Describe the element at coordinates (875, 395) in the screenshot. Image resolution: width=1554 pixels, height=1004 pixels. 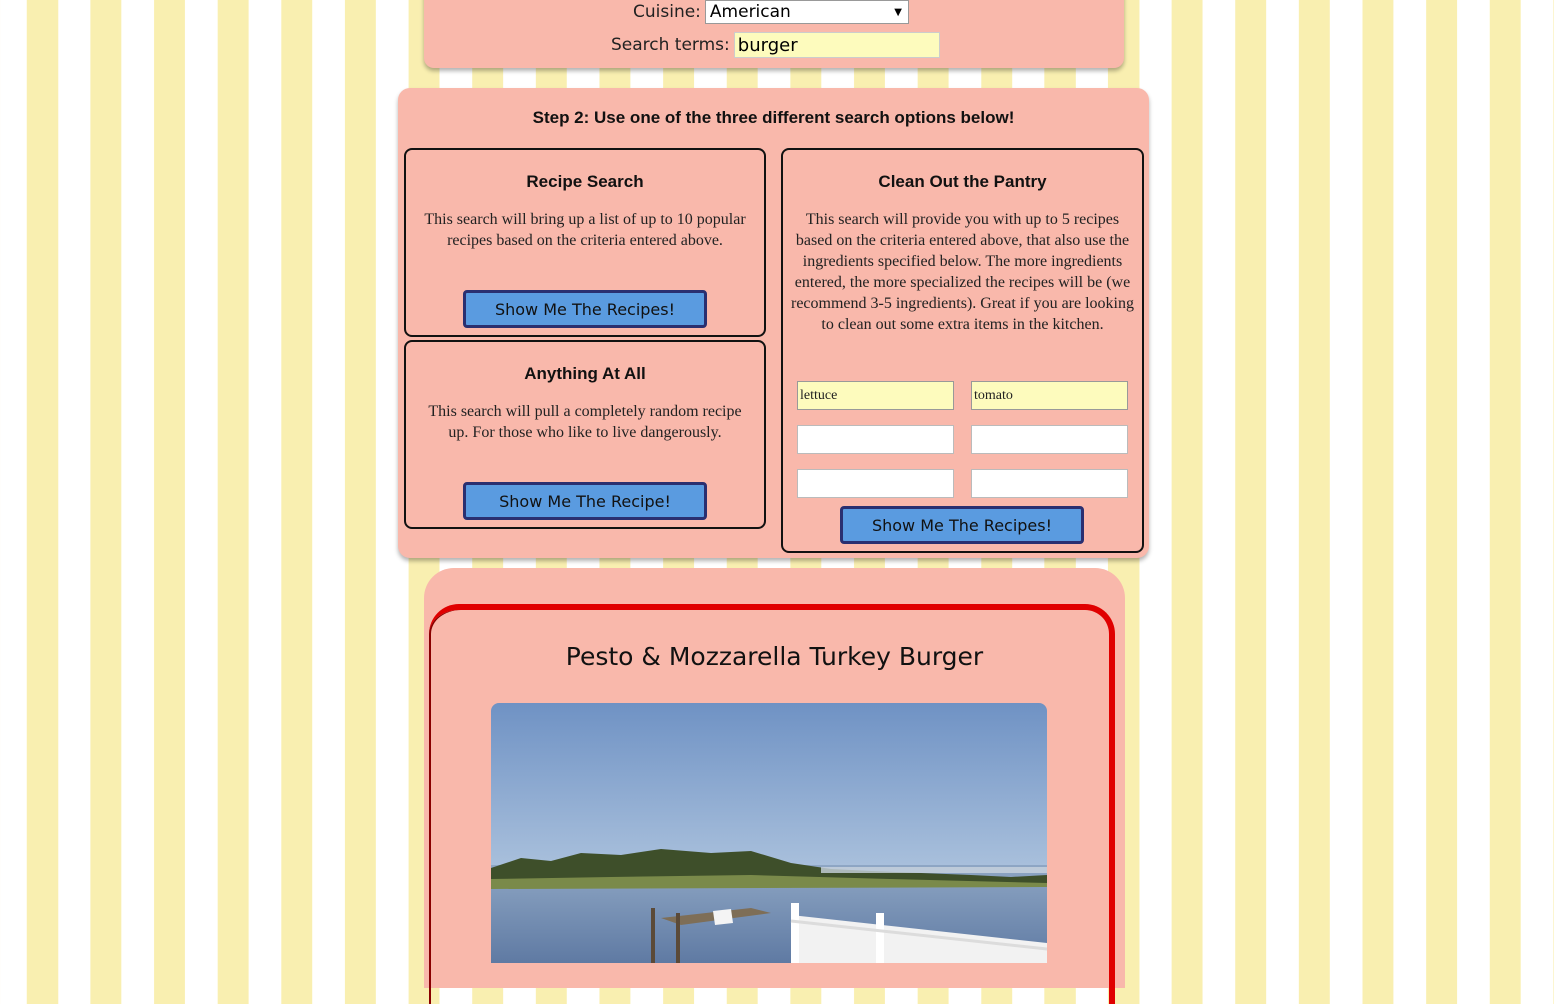
I see `ingredient-input-1: lettuce` at that location.